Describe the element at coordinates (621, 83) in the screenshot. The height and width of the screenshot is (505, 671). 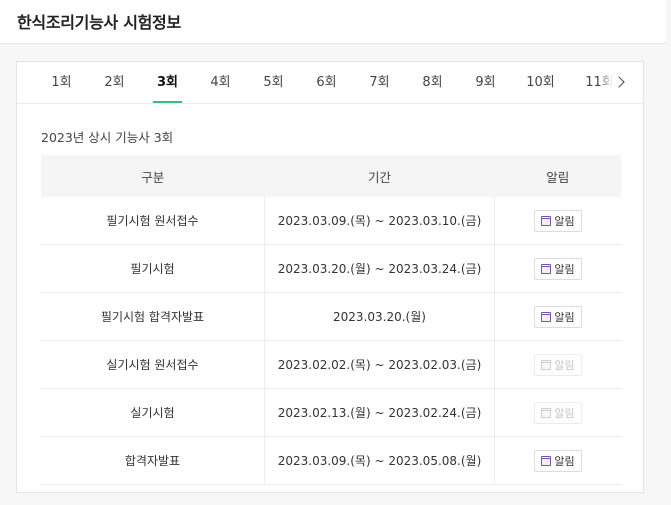
I see `chevron-right-icon` at that location.